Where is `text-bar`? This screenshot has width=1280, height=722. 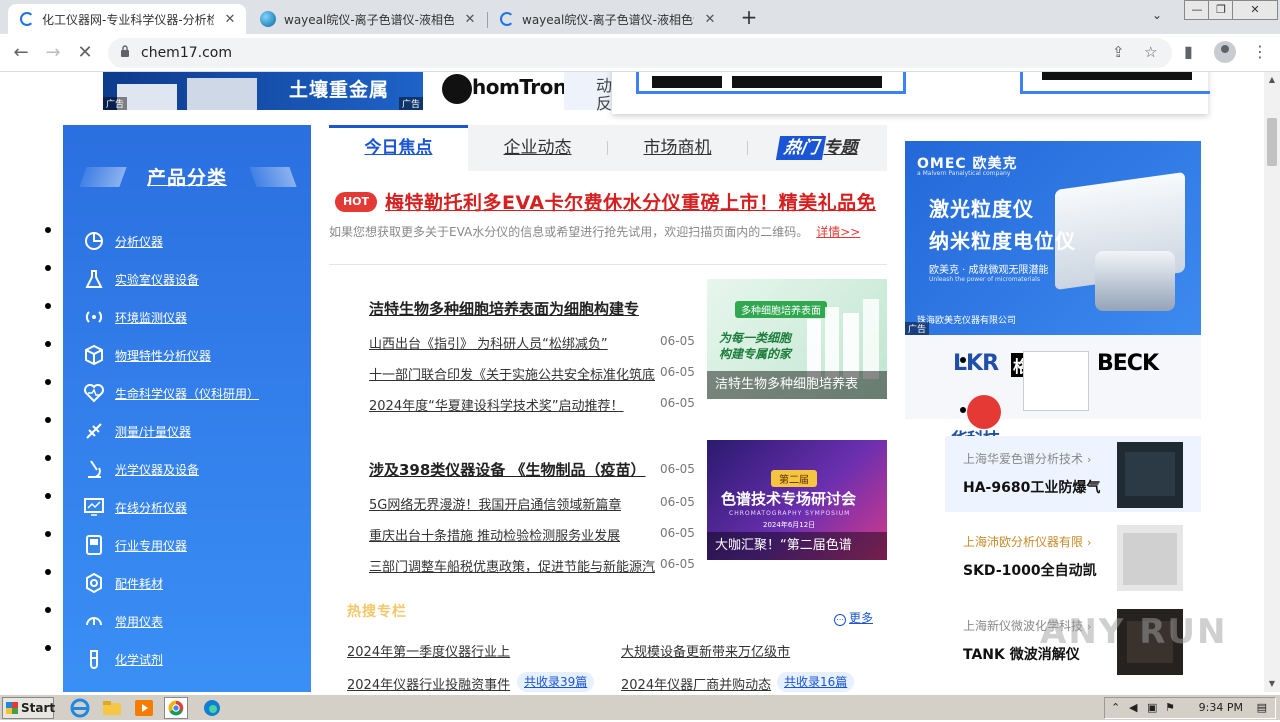 text-bar is located at coordinates (807, 82).